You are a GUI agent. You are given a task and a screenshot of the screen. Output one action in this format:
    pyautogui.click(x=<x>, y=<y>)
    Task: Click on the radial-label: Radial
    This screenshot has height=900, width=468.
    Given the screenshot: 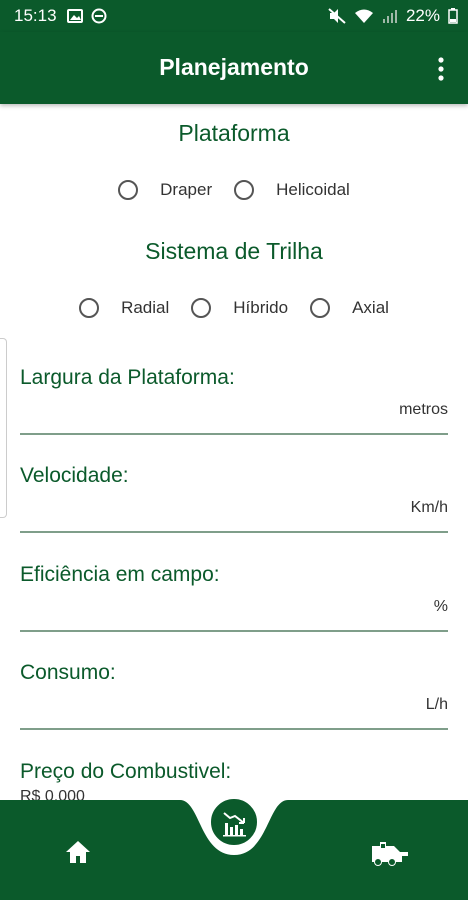 What is the action you would take?
    pyautogui.click(x=145, y=307)
    